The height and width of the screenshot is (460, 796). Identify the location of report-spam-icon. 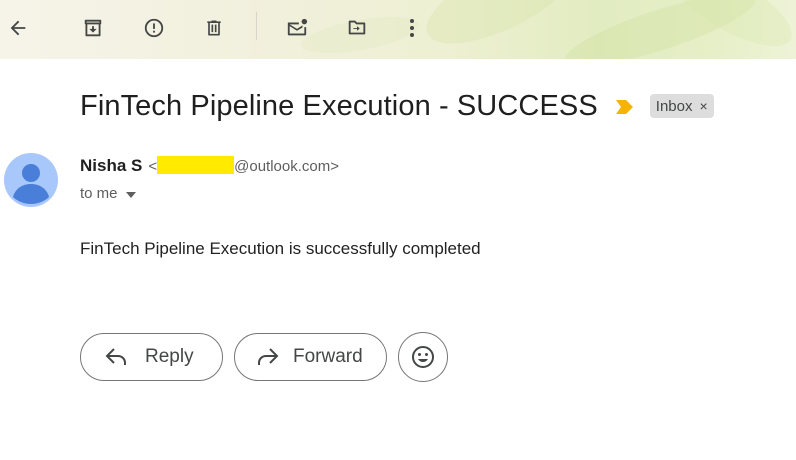
(154, 28).